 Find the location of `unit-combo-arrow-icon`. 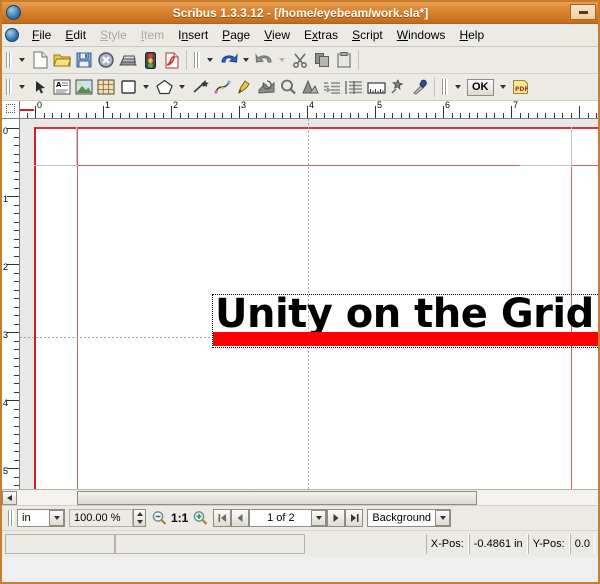

unit-combo-arrow-icon is located at coordinates (56, 518).